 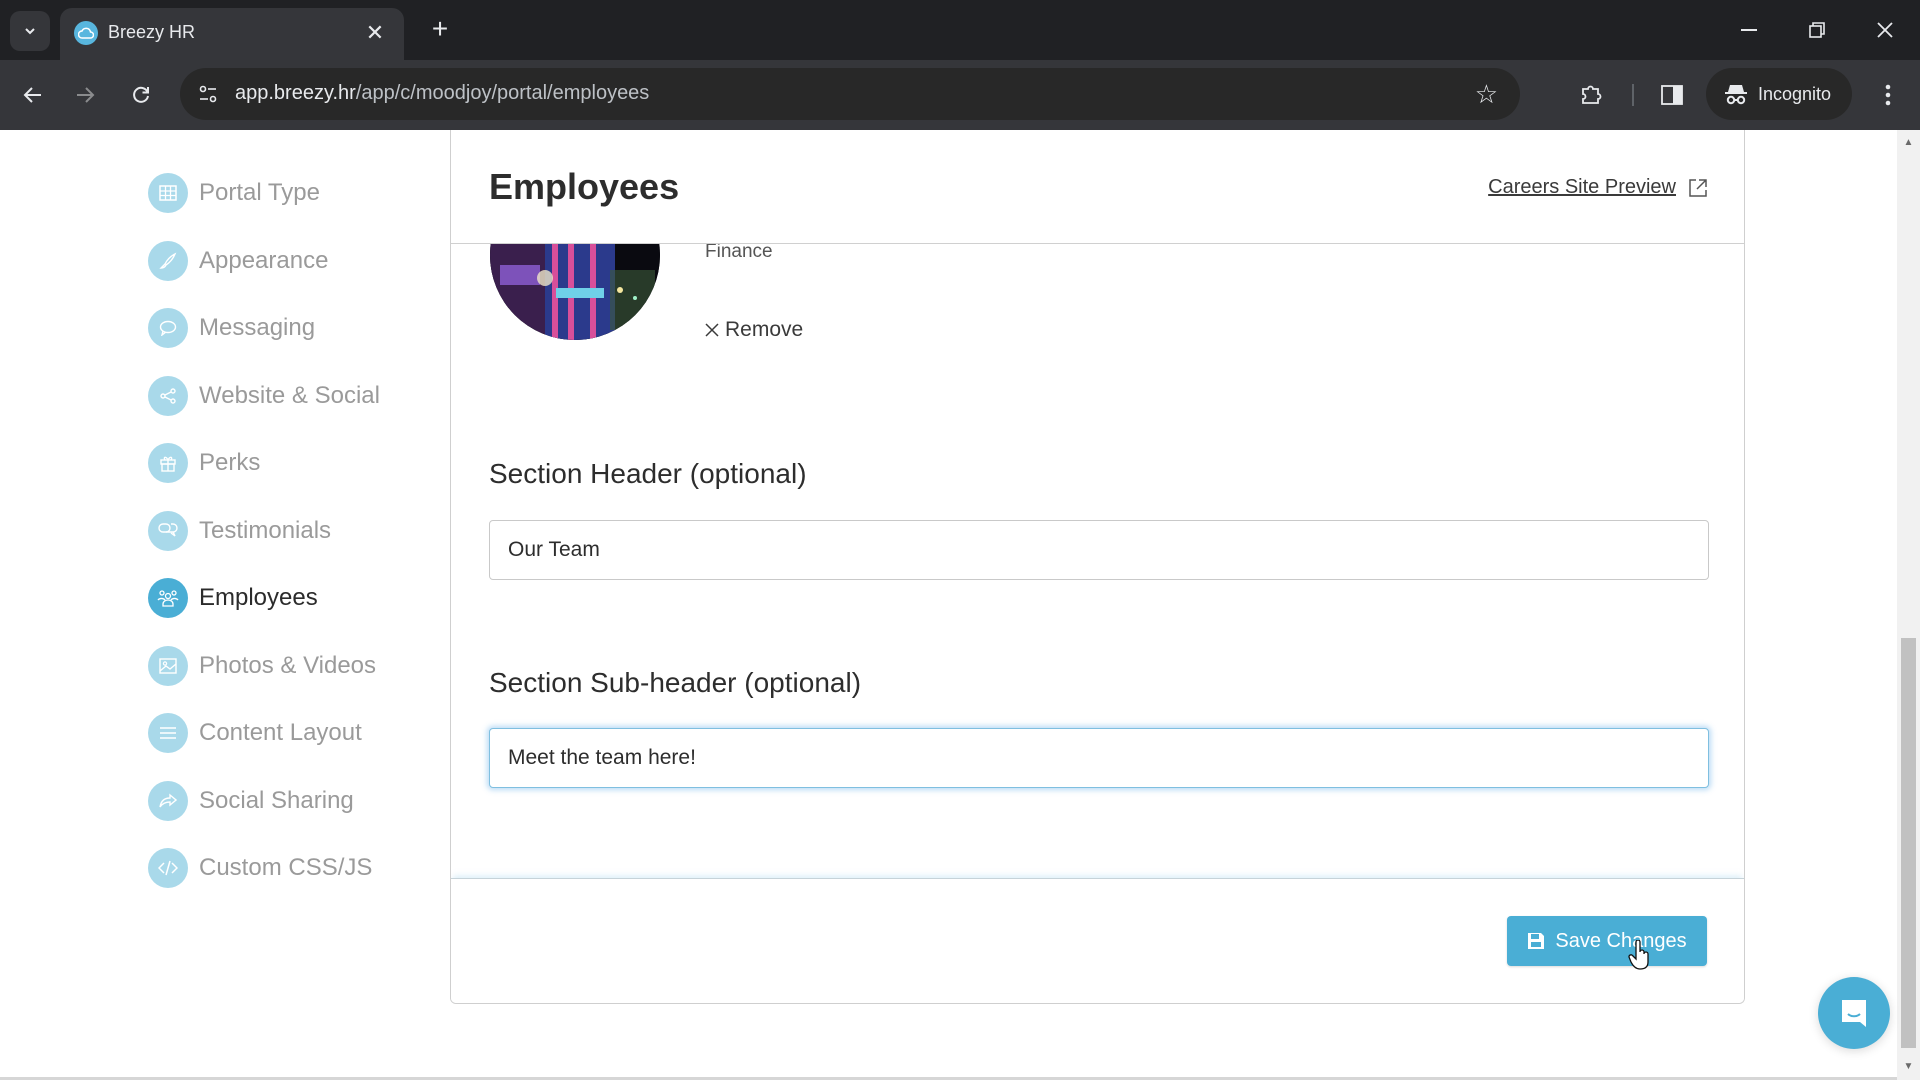 What do you see at coordinates (1908, 843) in the screenshot?
I see `scrollbar-thumb` at bounding box center [1908, 843].